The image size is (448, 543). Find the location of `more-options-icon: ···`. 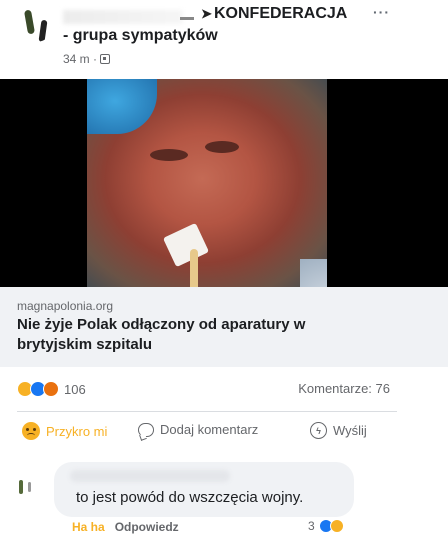

more-options-icon: ··· is located at coordinates (381, 12).